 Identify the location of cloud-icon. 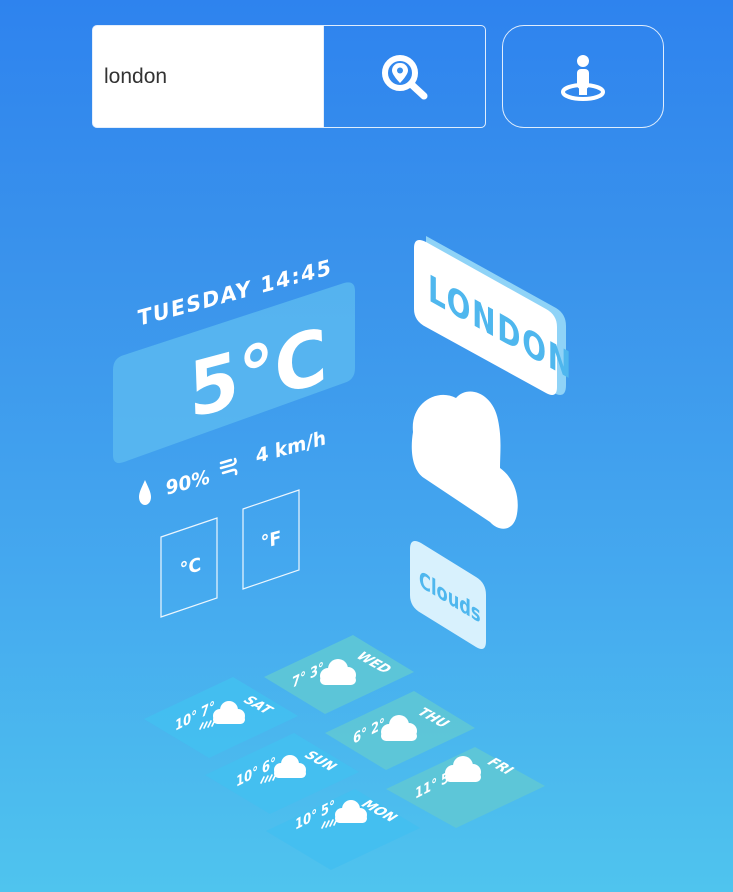
(464, 460).